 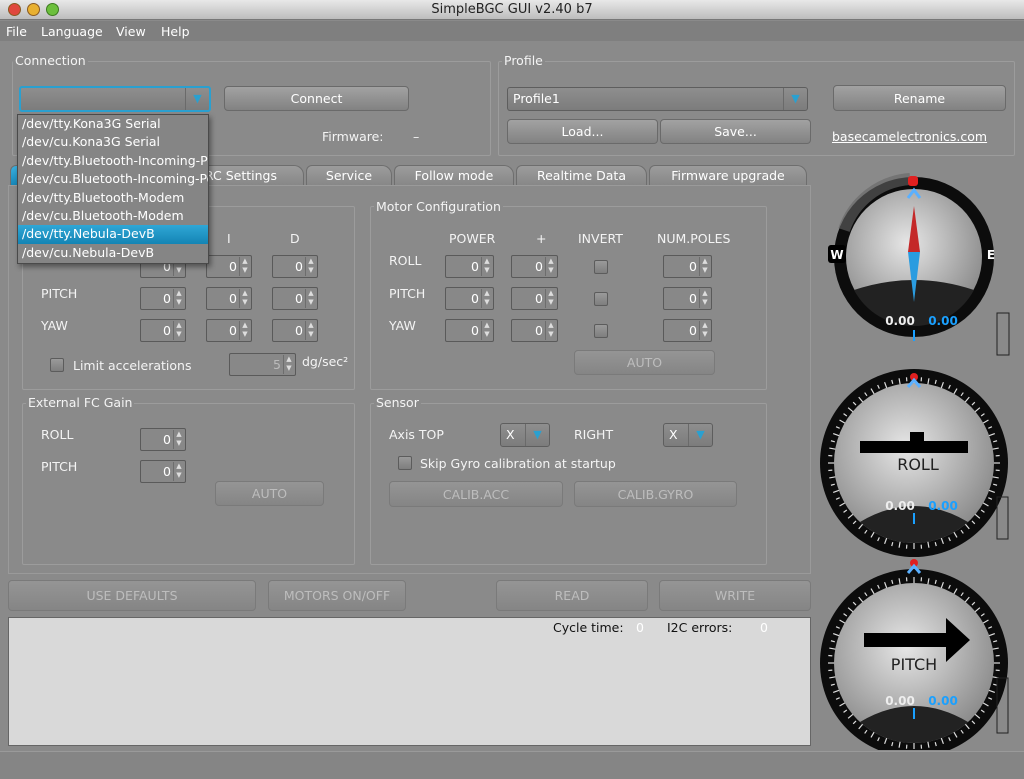 What do you see at coordinates (33, 9) in the screenshot?
I see `minimize-window-button` at bounding box center [33, 9].